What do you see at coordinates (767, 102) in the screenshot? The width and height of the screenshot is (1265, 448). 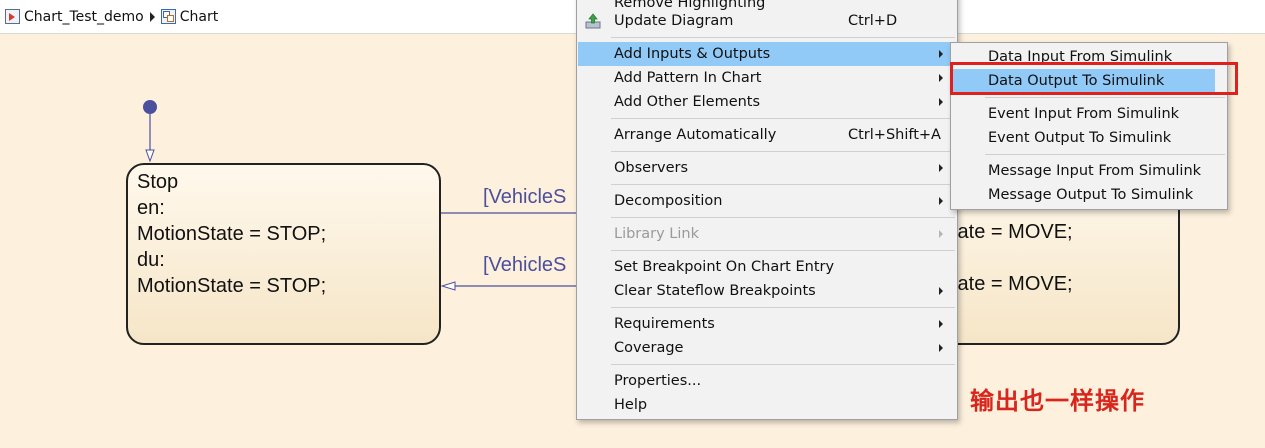 I see `menu-item-add-other-elements: Add Other Elements` at bounding box center [767, 102].